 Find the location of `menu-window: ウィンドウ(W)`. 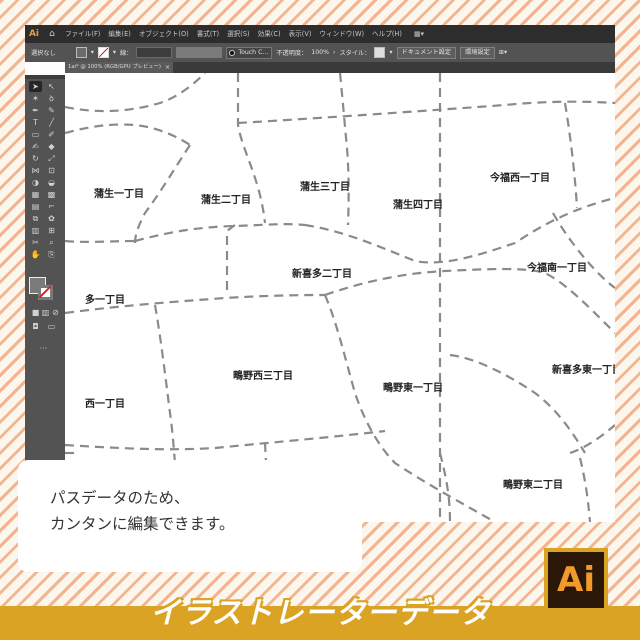

menu-window: ウィンドウ(W) is located at coordinates (341, 34).